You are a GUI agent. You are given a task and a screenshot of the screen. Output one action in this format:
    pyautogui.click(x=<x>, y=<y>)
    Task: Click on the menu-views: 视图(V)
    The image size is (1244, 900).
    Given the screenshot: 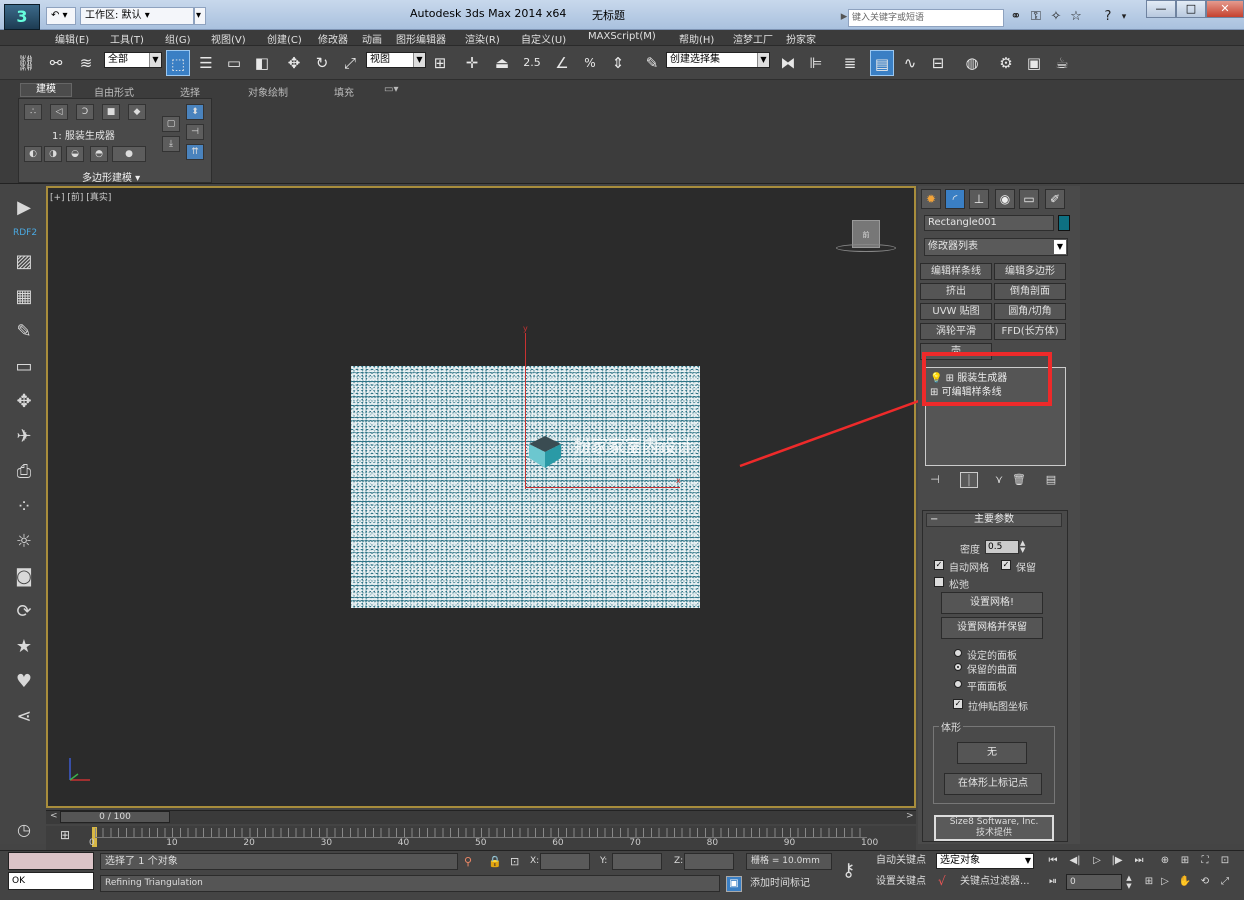 What is the action you would take?
    pyautogui.click(x=228, y=38)
    